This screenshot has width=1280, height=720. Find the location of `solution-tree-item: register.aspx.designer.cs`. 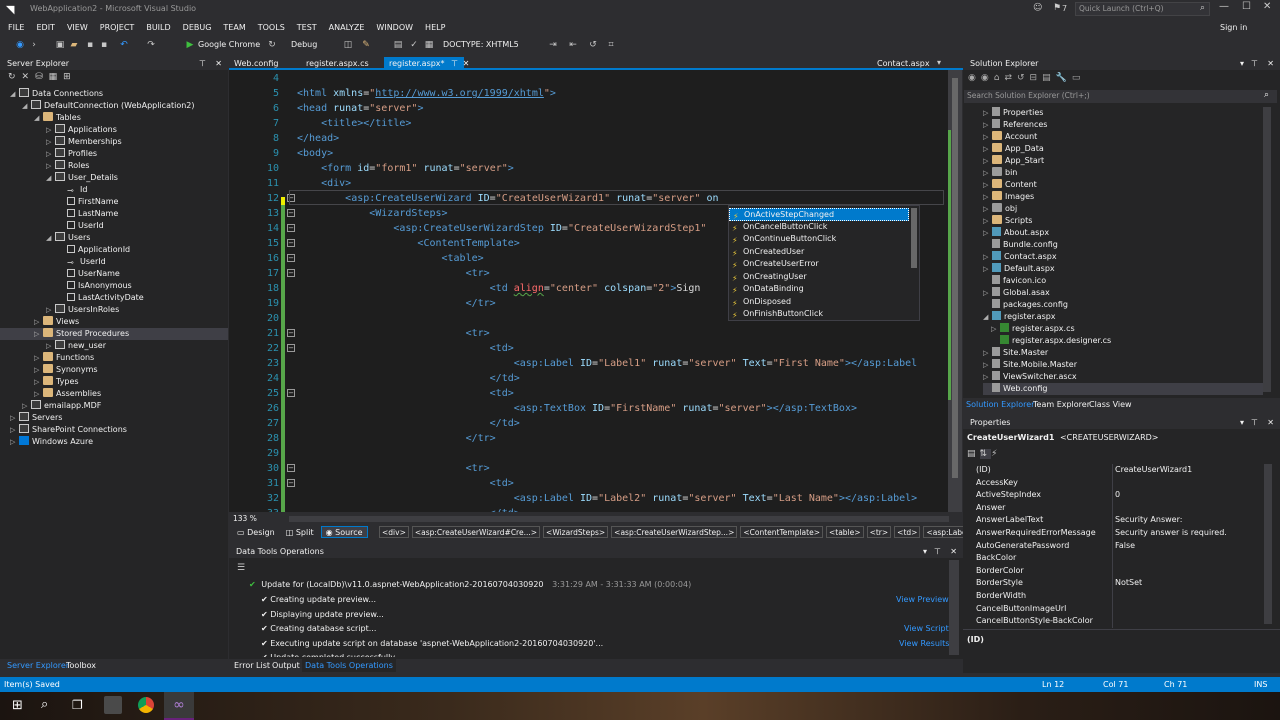

solution-tree-item: register.aspx.designer.cs is located at coordinates (1051, 341).